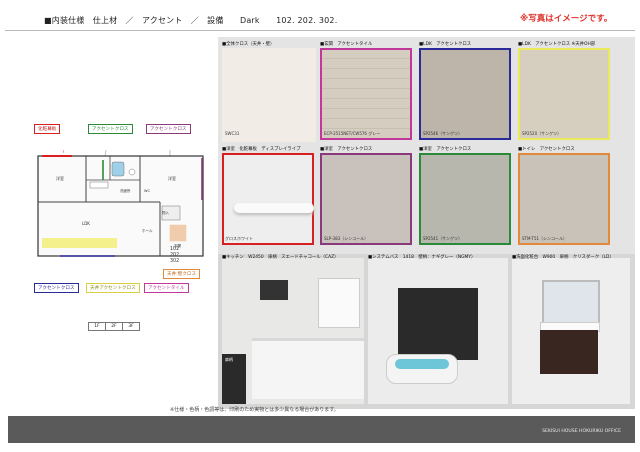 The height and width of the screenshot is (452, 640). I want to click on room-wc: WC, so click(147, 191).